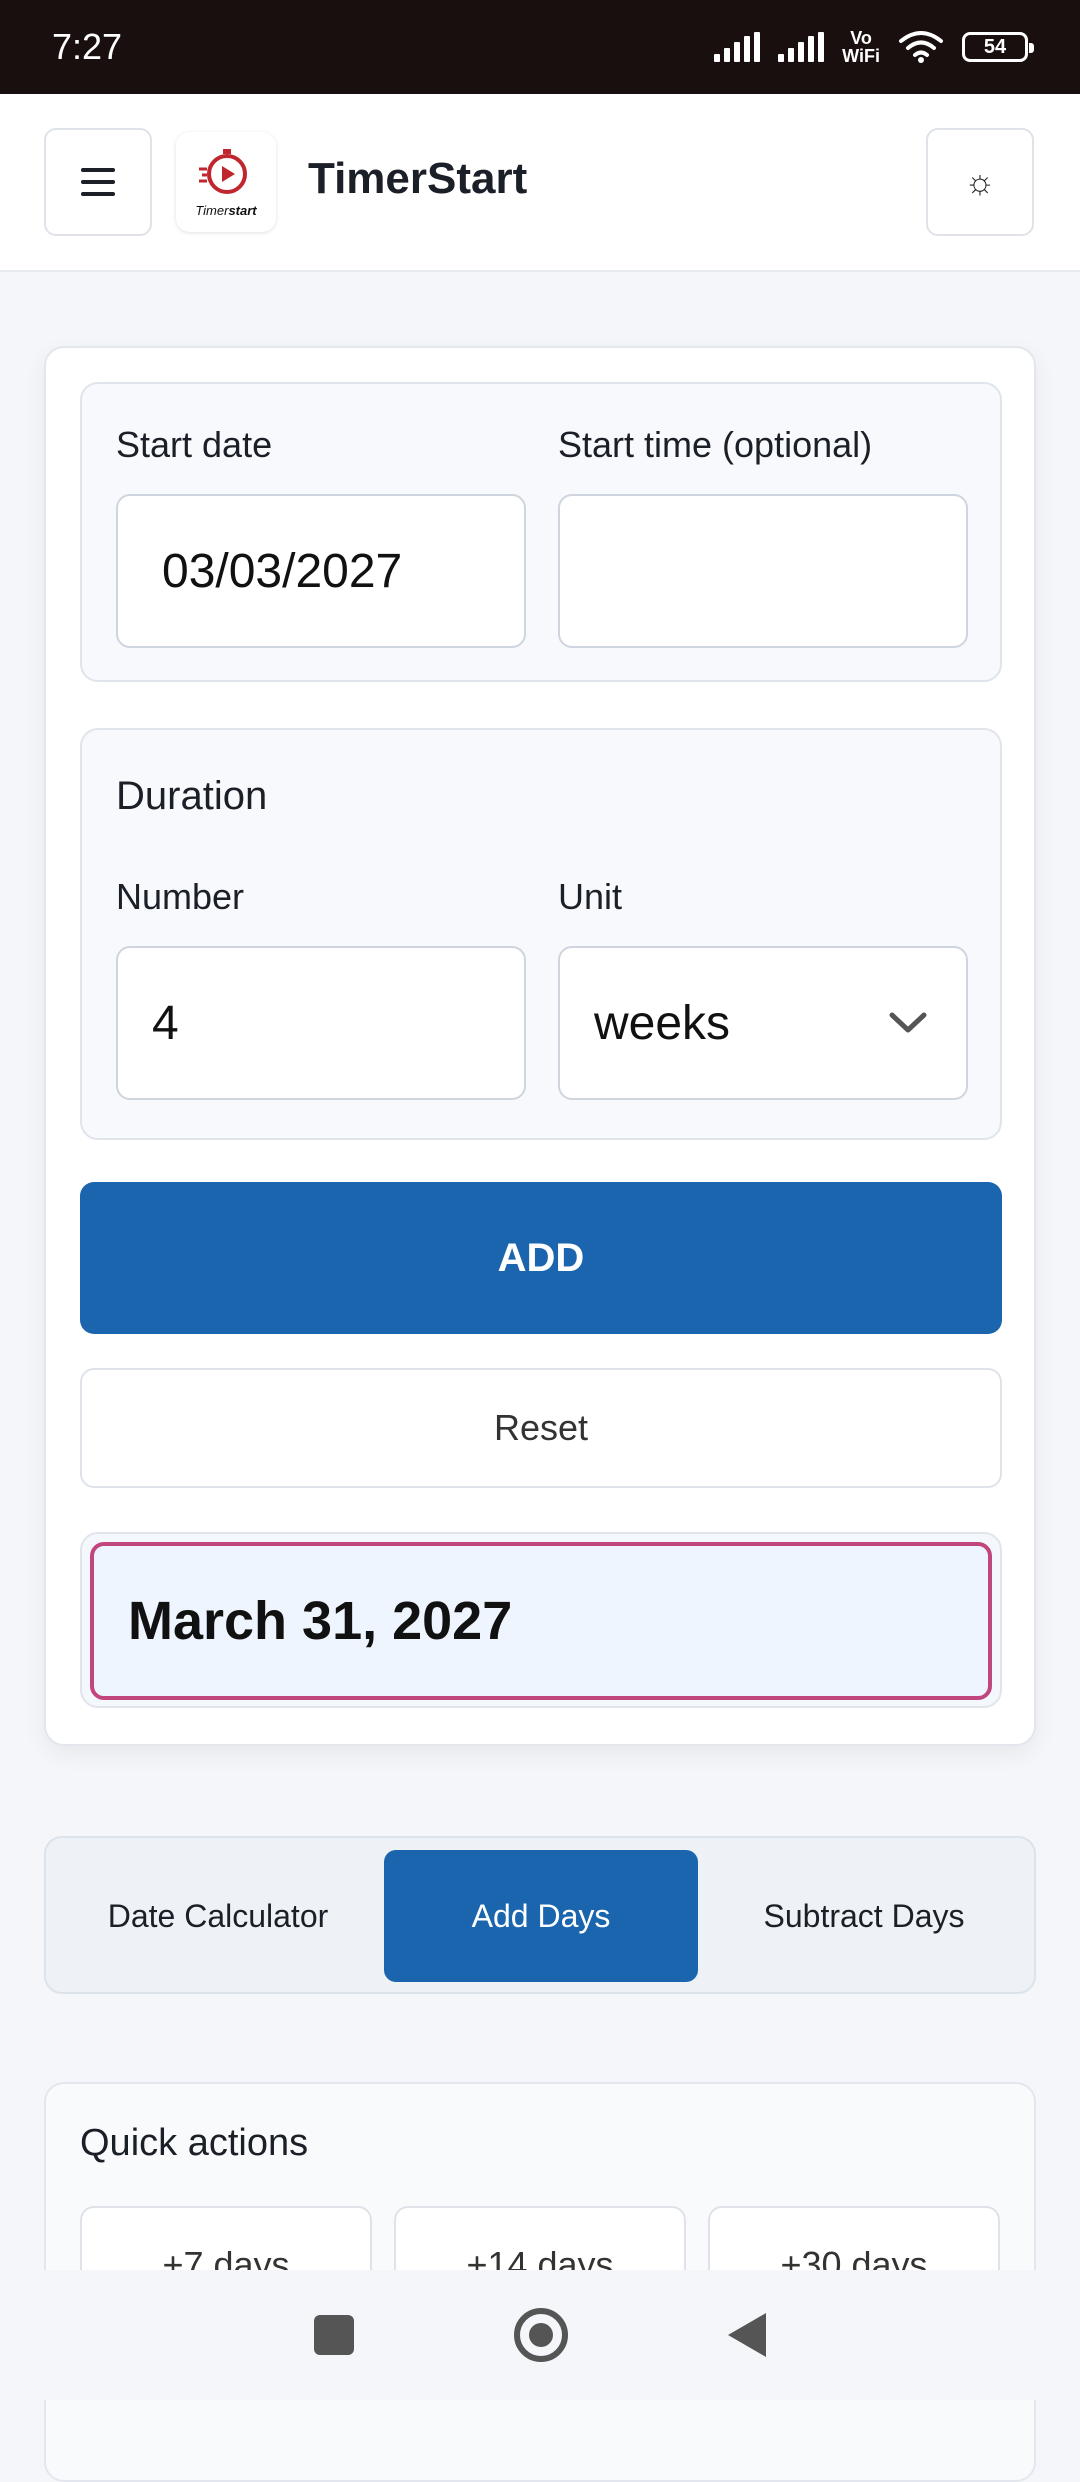 This screenshot has width=1080, height=2482. What do you see at coordinates (194, 444) in the screenshot?
I see `start-date-label: Start date` at bounding box center [194, 444].